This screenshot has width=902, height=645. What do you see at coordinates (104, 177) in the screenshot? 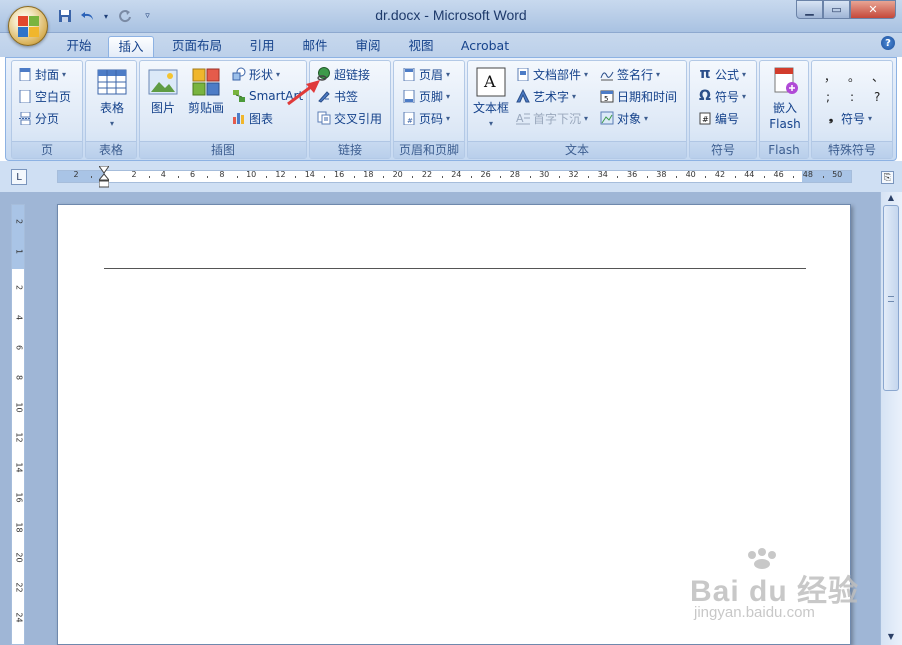
I see `indent-marker-icon` at bounding box center [104, 177].